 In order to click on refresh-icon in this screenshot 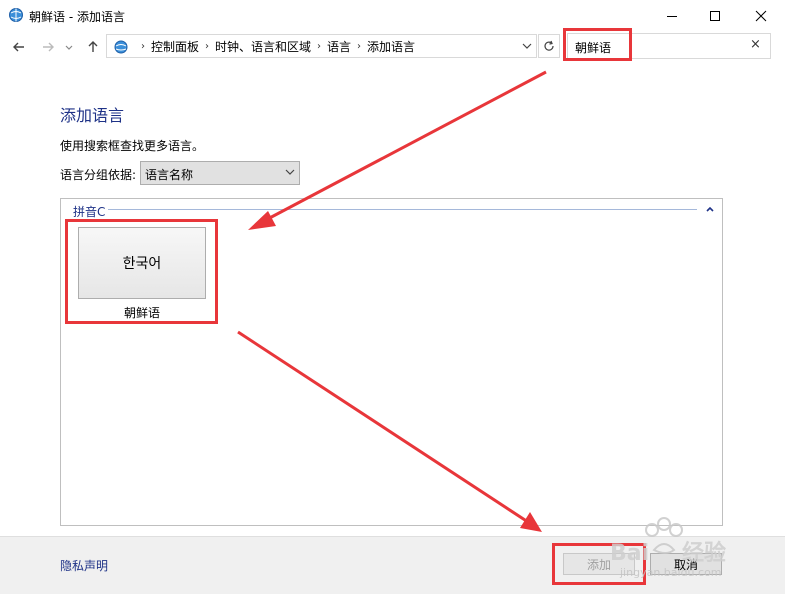, I will do `click(549, 45)`.